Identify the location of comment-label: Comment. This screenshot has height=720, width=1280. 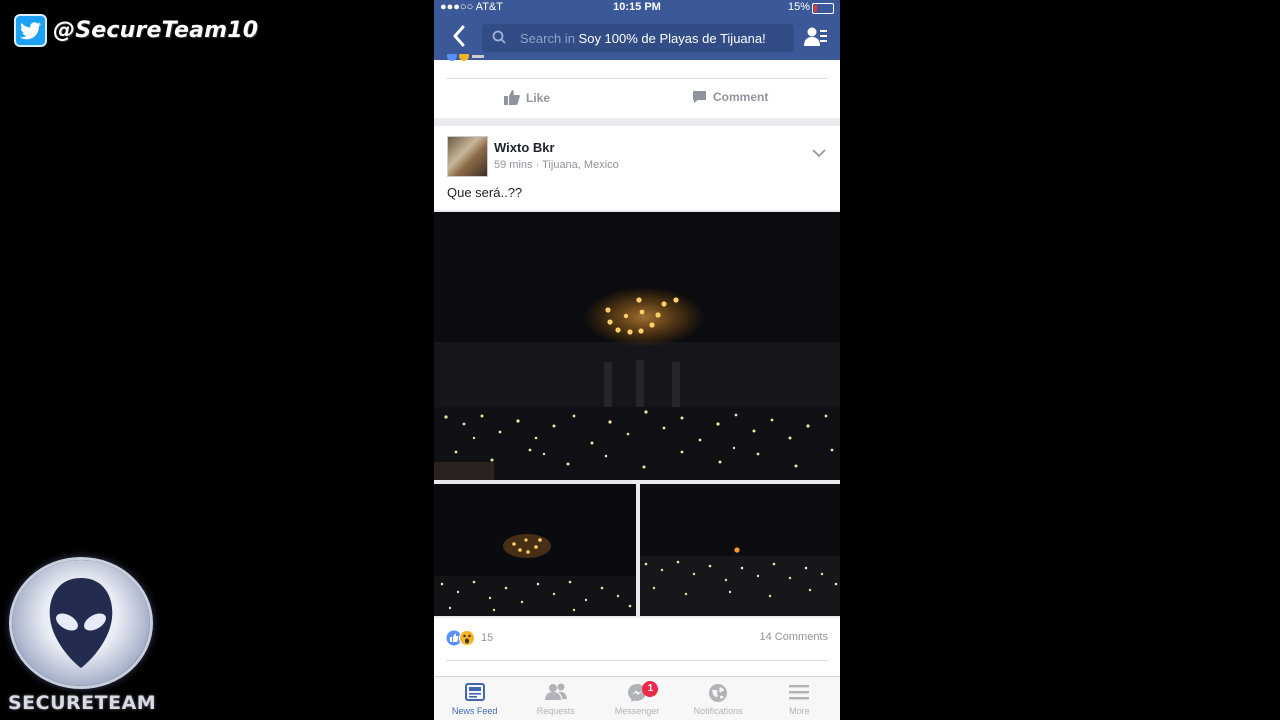
(741, 97).